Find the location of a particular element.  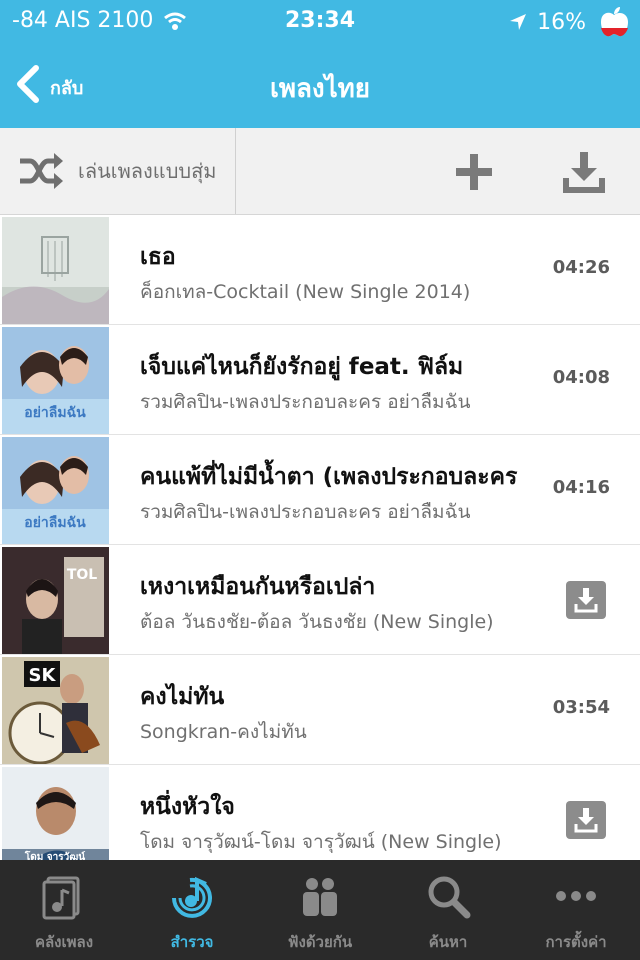

song-title: เหงาเหมือนกันหรือเปล่า is located at coordinates (258, 587).